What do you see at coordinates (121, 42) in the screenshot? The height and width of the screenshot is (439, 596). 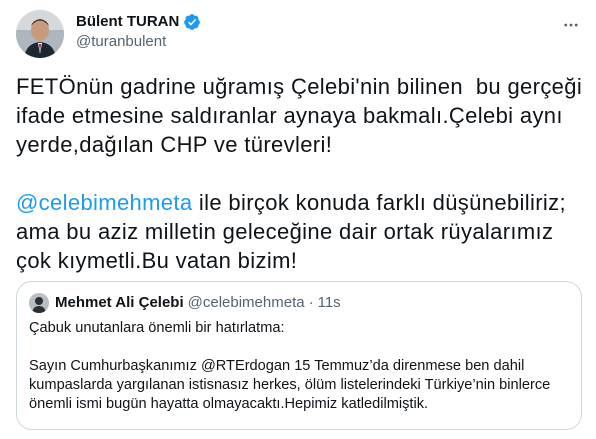 I see `author-handle: @turanbulent` at bounding box center [121, 42].